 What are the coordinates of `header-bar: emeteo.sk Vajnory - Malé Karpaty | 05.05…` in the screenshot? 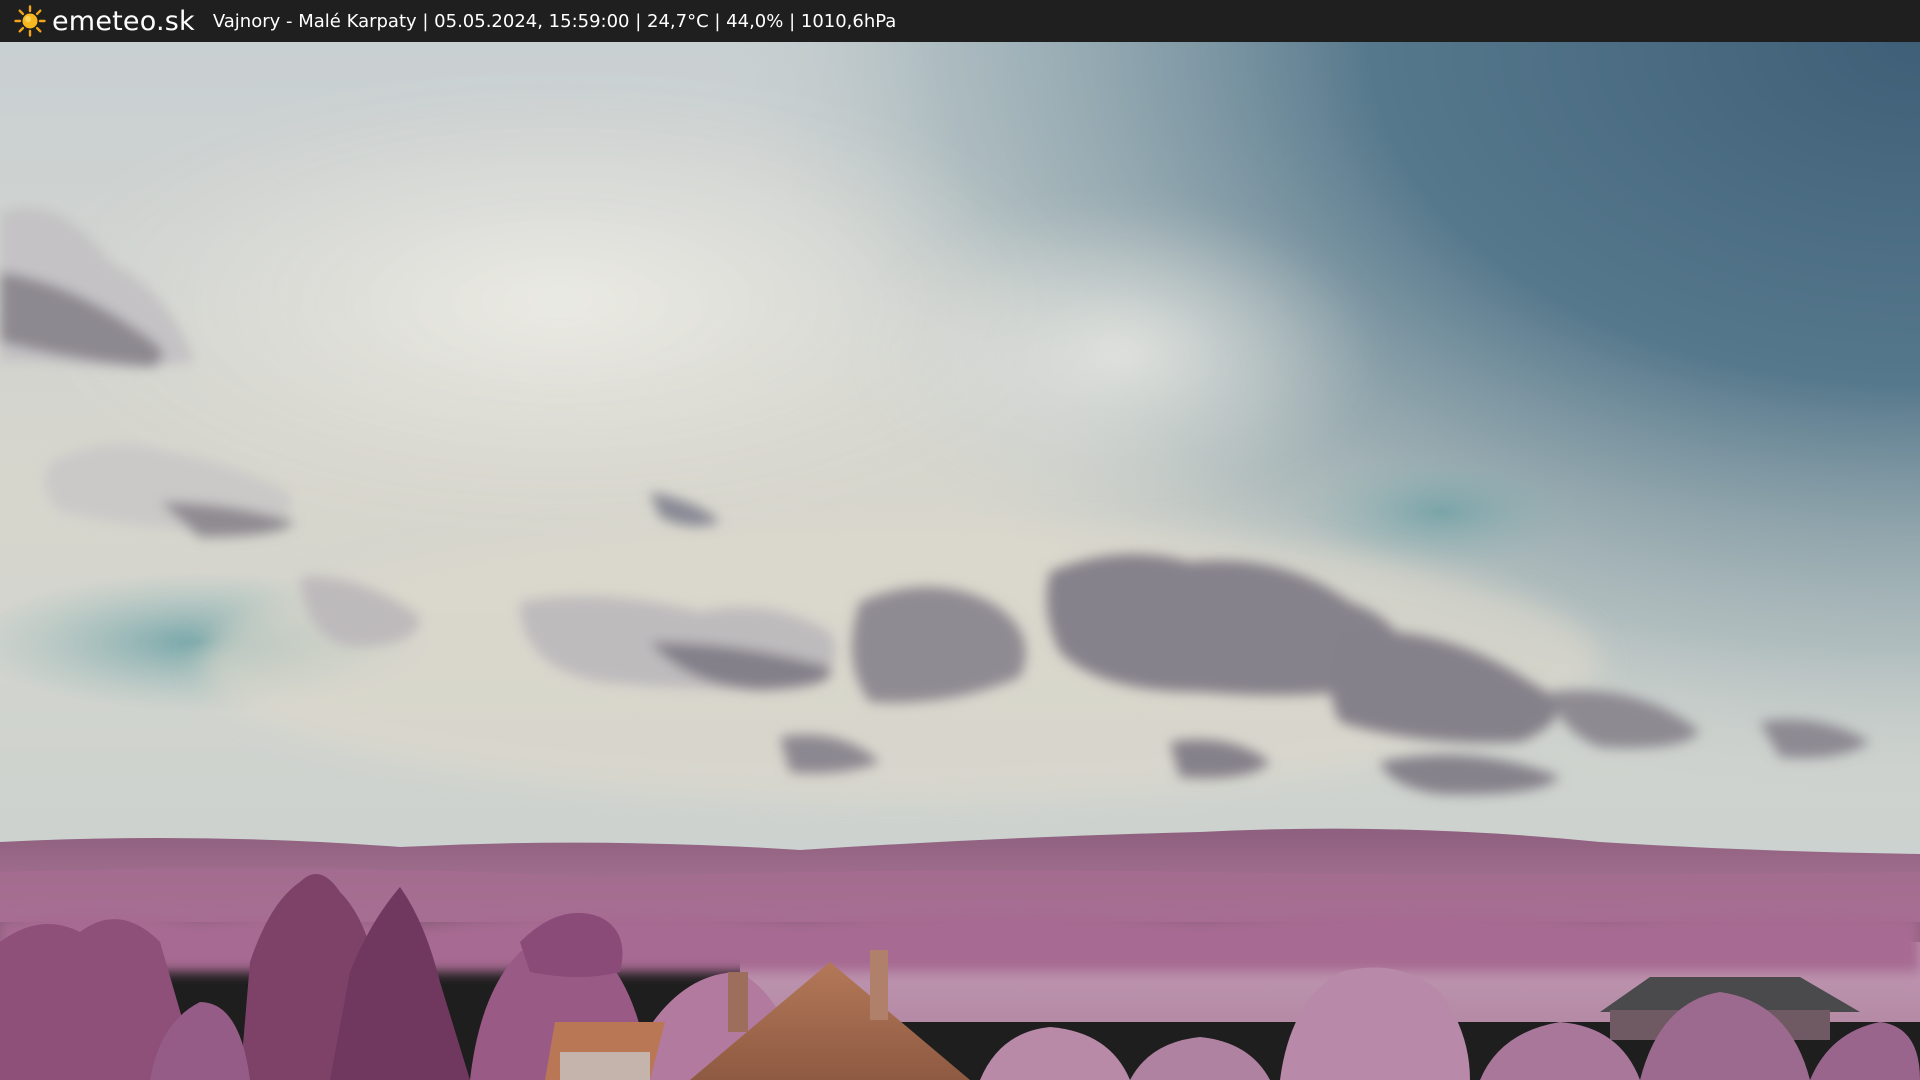 It's located at (960, 21).